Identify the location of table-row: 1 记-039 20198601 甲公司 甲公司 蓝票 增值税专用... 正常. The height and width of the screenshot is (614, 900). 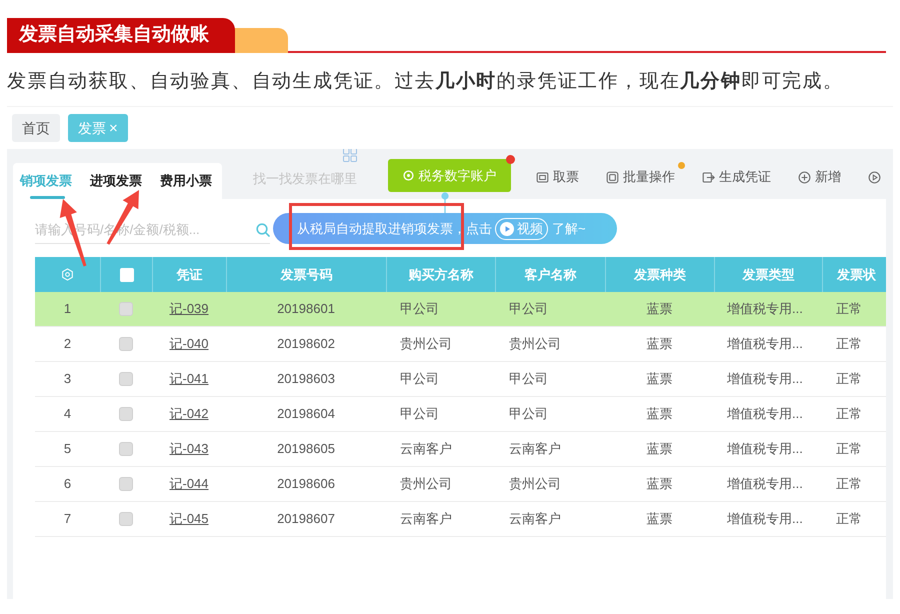
(460, 309).